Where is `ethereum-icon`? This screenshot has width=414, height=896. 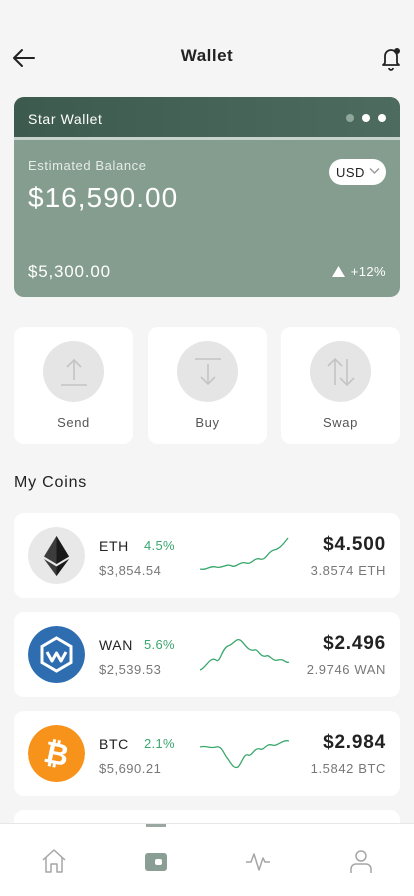
ethereum-icon is located at coordinates (56, 555).